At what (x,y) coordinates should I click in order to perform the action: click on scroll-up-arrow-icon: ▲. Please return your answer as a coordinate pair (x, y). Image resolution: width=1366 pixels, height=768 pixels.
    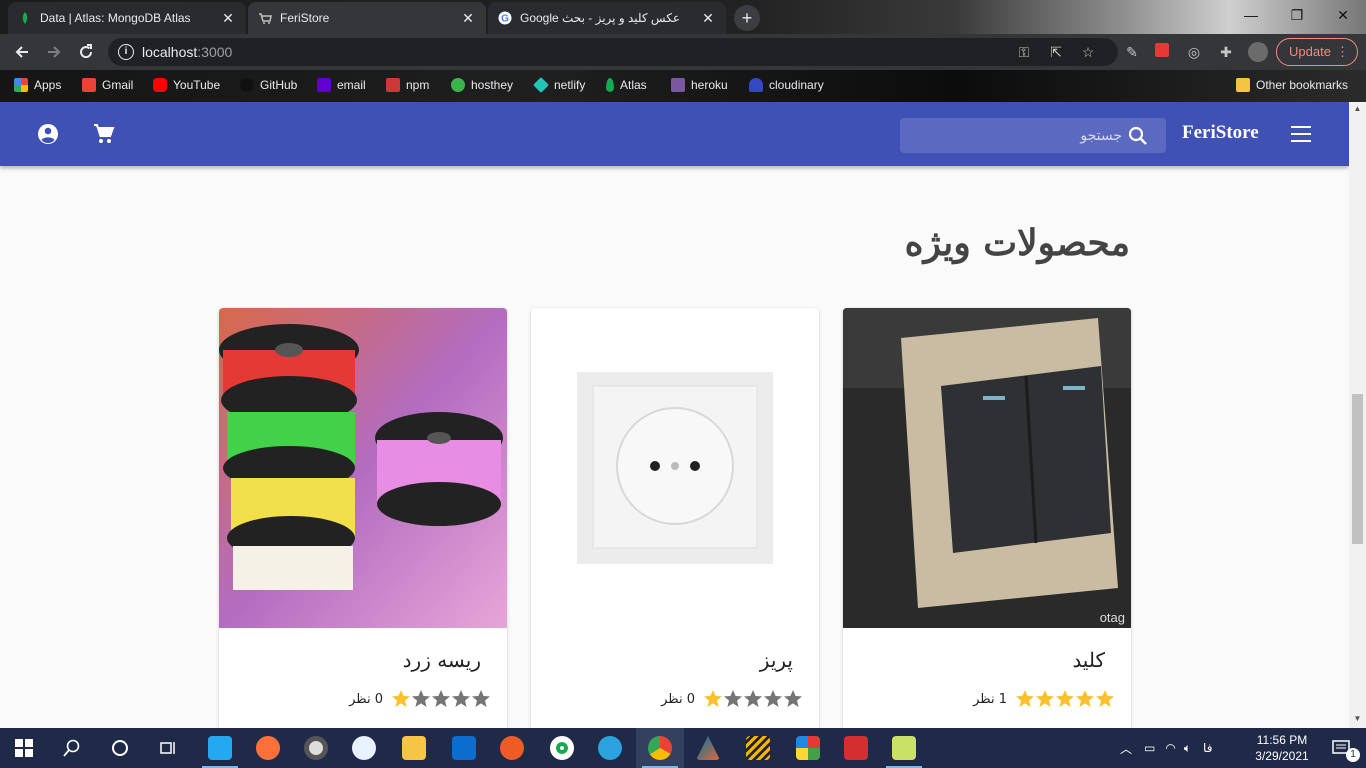
    Looking at the image, I should click on (1357, 108).